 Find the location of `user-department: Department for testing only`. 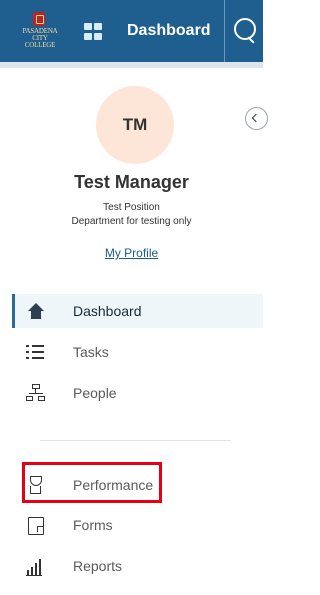

user-department: Department for testing only is located at coordinates (131, 221).